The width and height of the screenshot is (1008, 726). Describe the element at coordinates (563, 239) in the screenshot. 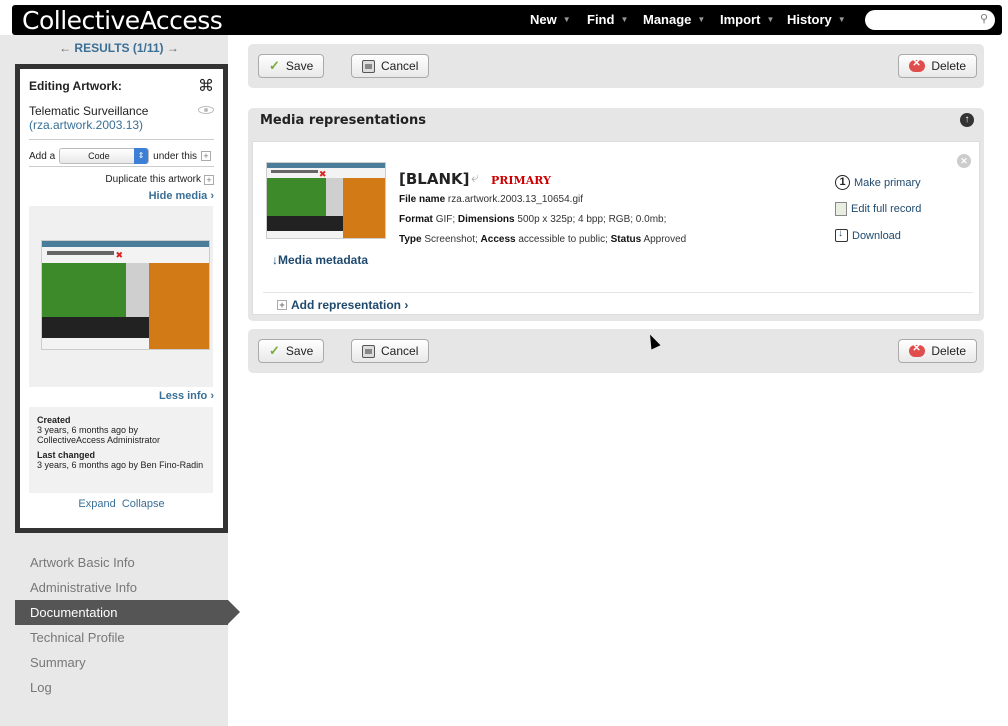

I see `access-value: accessible to public;` at that location.